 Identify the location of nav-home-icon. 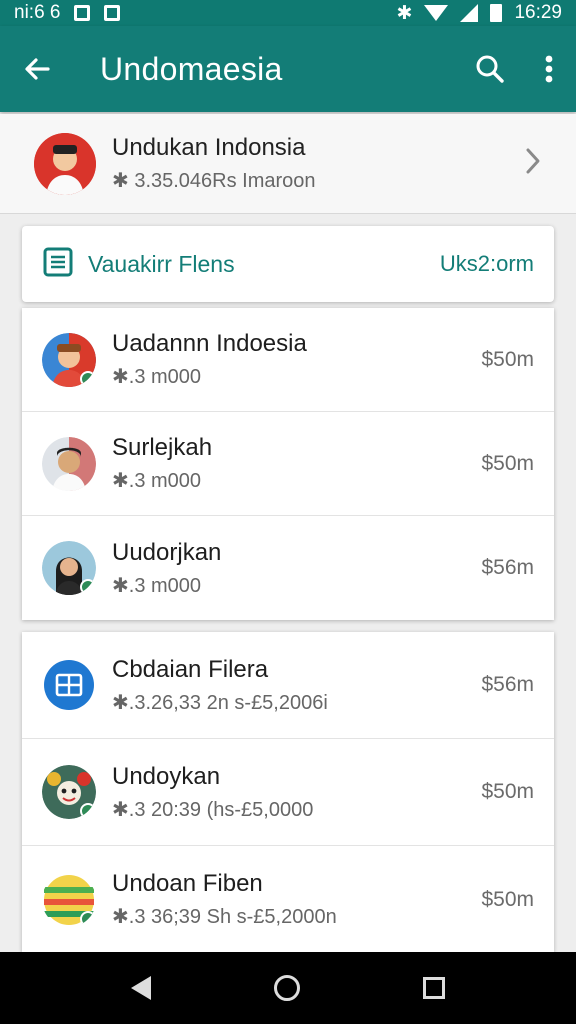
(286, 988).